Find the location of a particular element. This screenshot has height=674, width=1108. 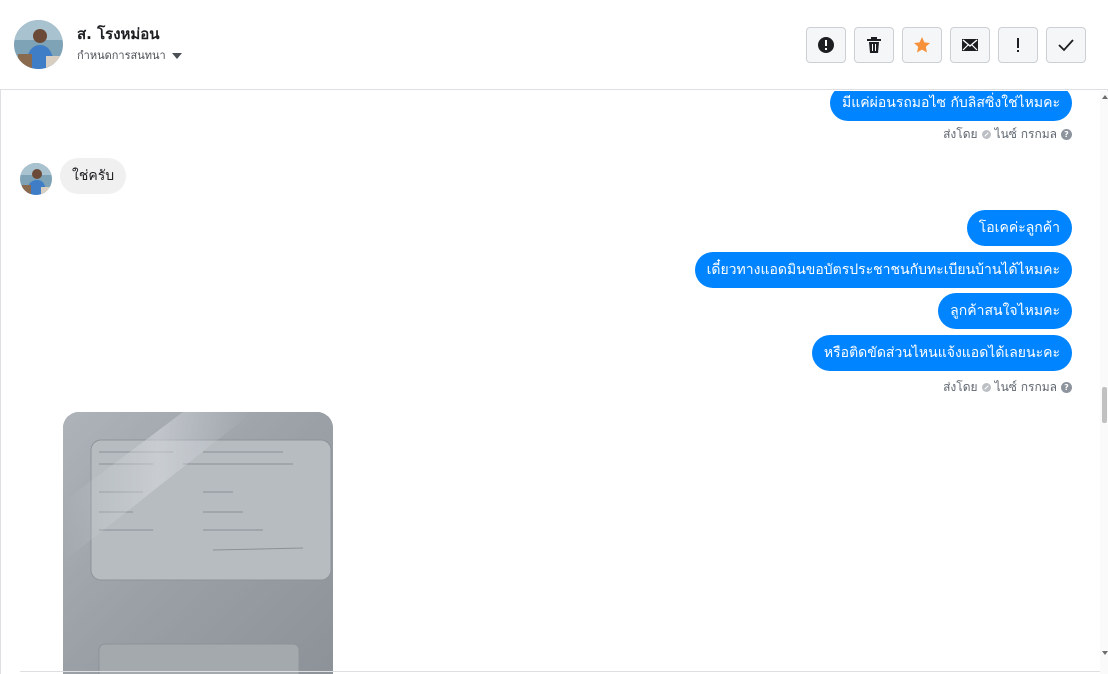

contact-name: ส. โรงหม่อน is located at coordinates (118, 34).